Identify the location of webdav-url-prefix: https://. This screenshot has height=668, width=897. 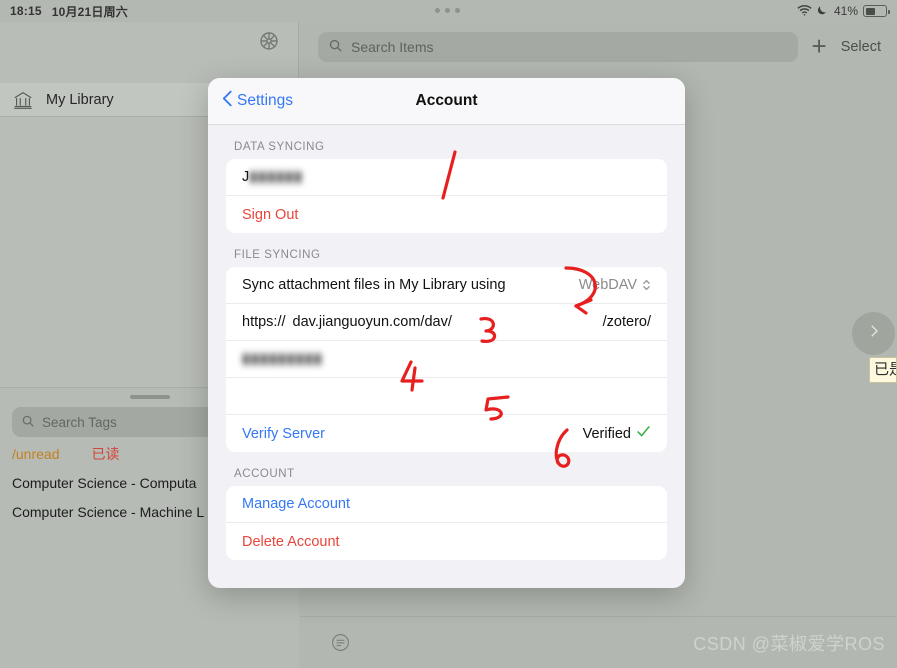
(264, 322).